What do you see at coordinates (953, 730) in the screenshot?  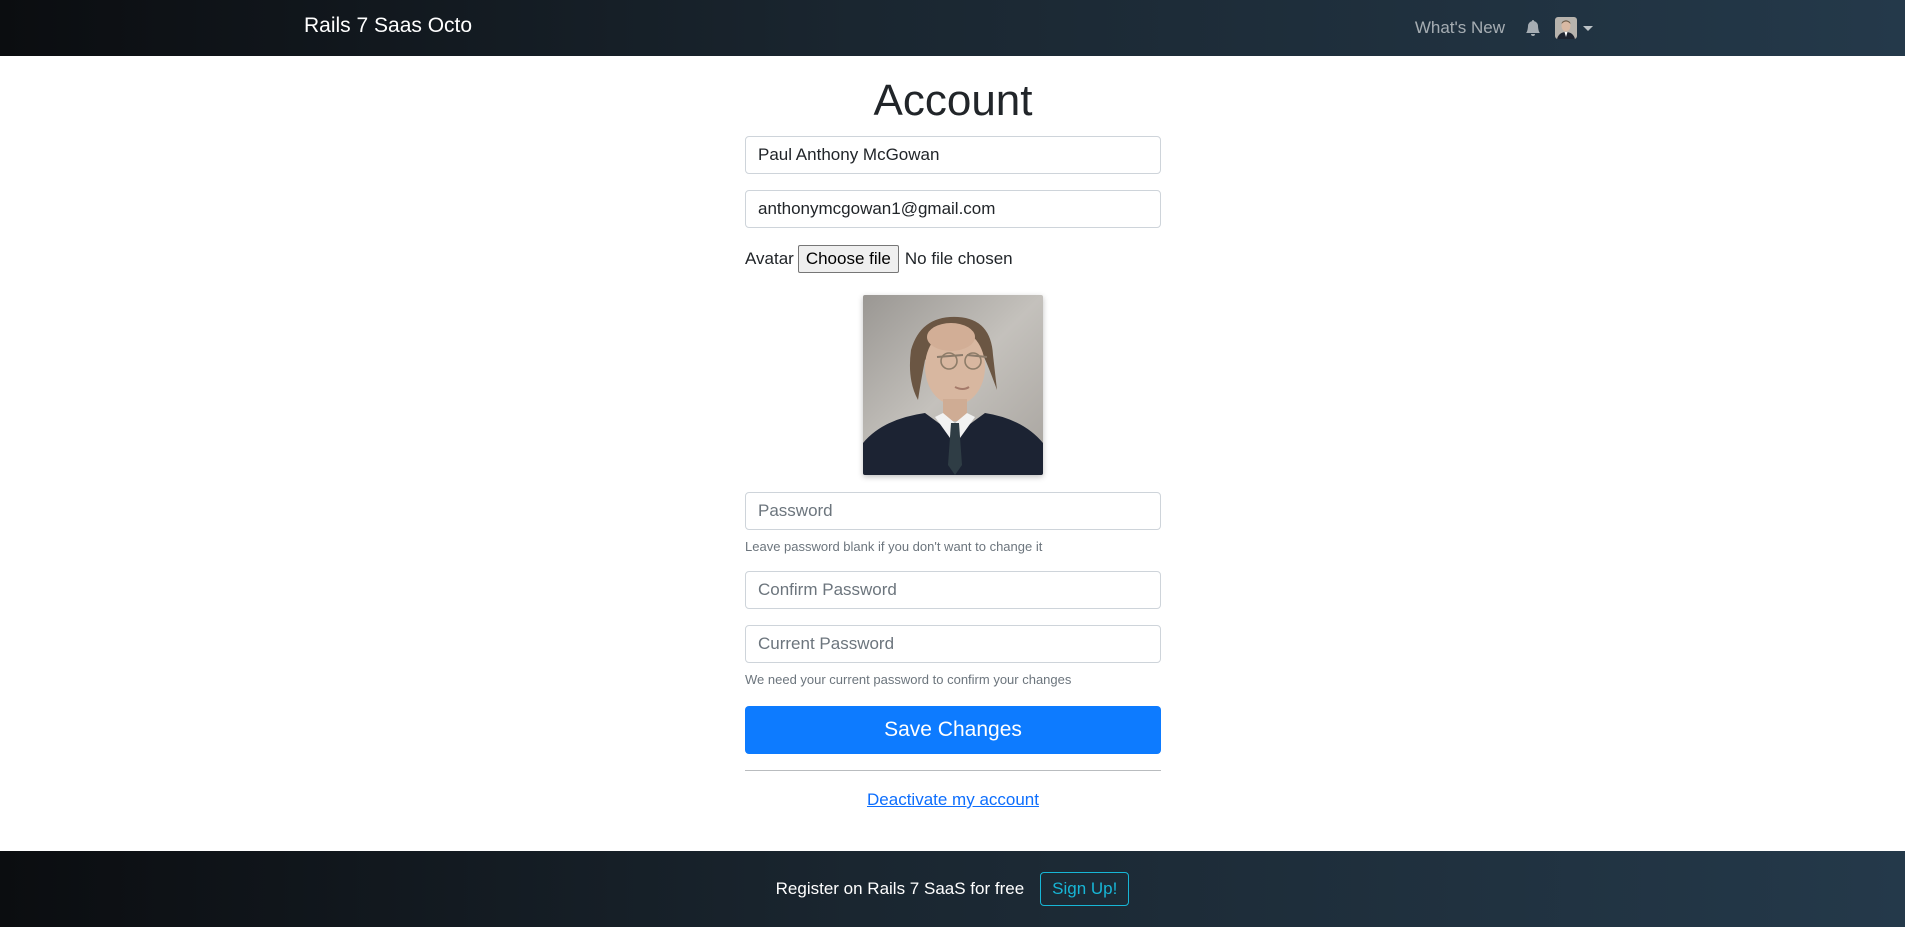 I see `save-changes-button: Save Changes` at bounding box center [953, 730].